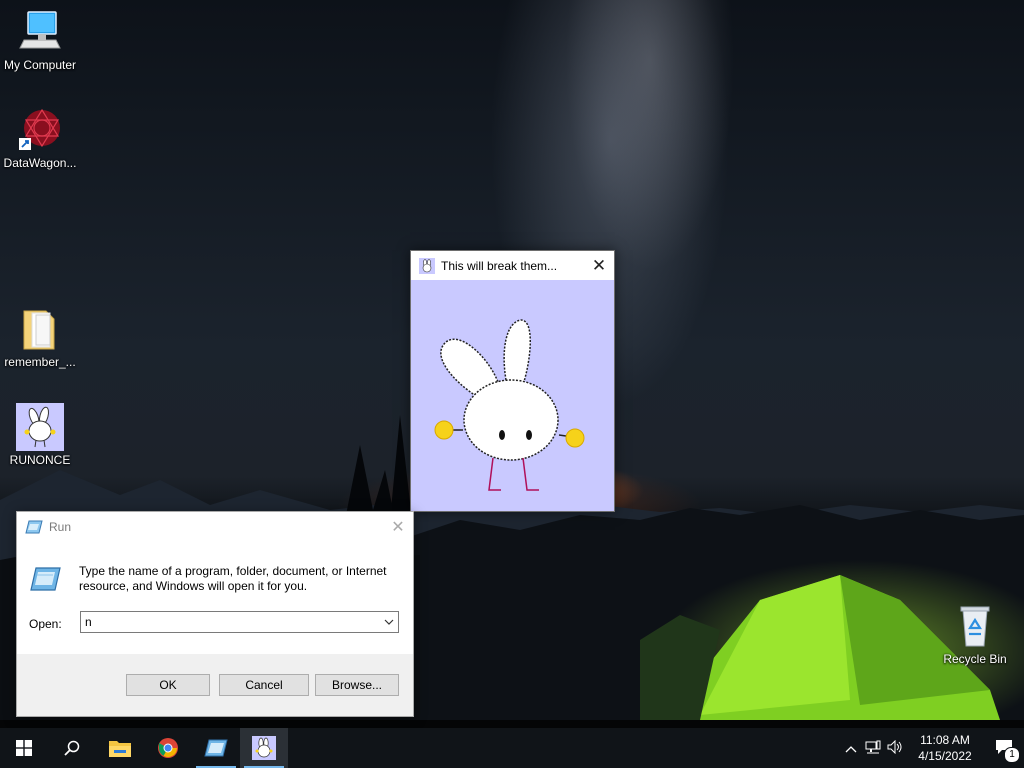 This screenshot has width=1024, height=768. Describe the element at coordinates (215, 527) in the screenshot. I see `run-dialog-titlebar: Run ✕` at that location.